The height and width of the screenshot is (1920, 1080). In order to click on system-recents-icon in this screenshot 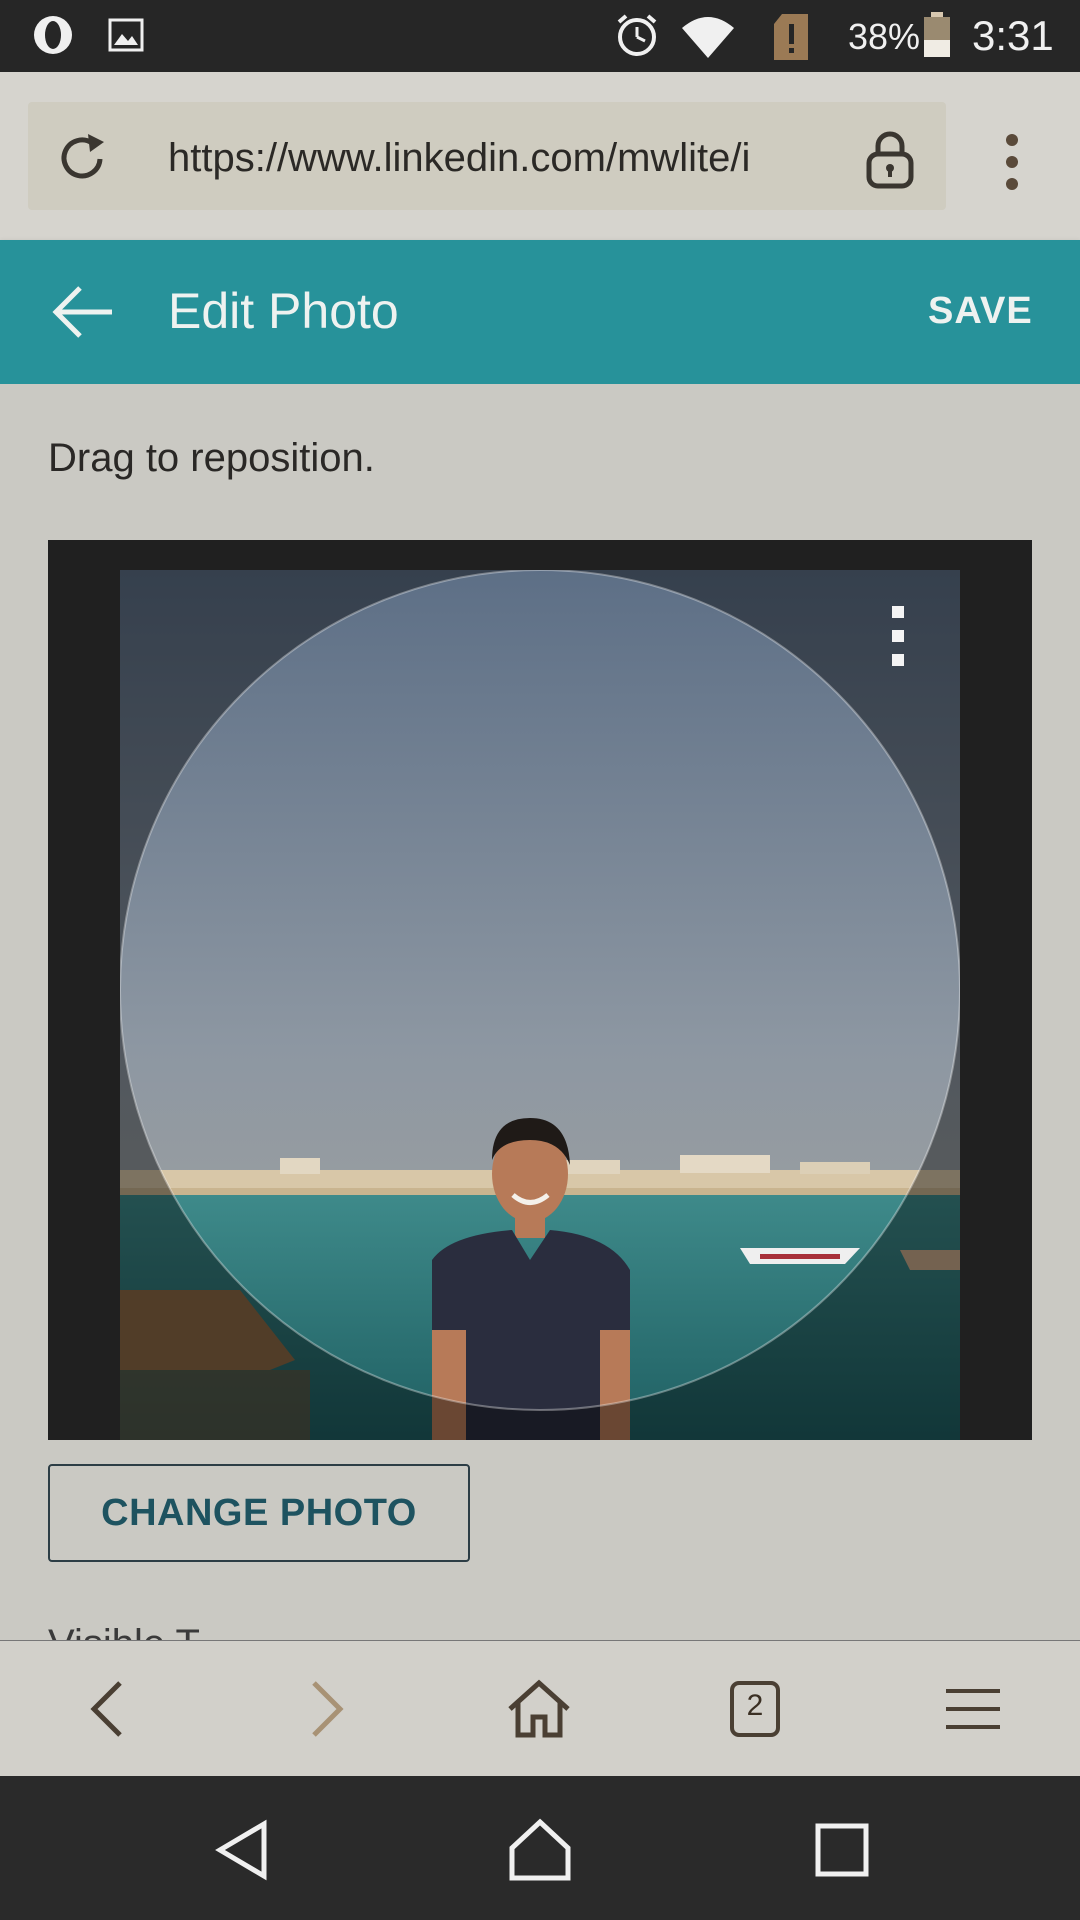, I will do `click(842, 1850)`.